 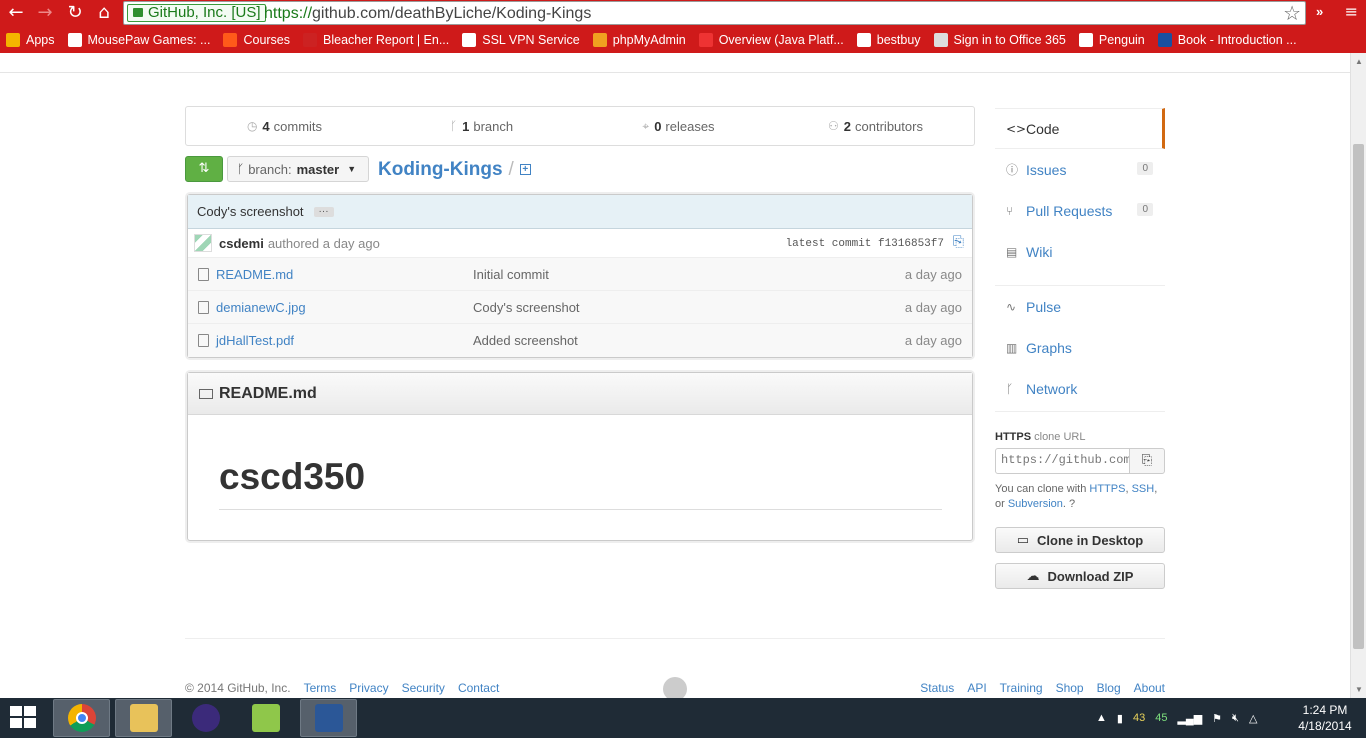 I want to click on scroll-down-arrow-icon: ▼, so click(x=1358, y=689).